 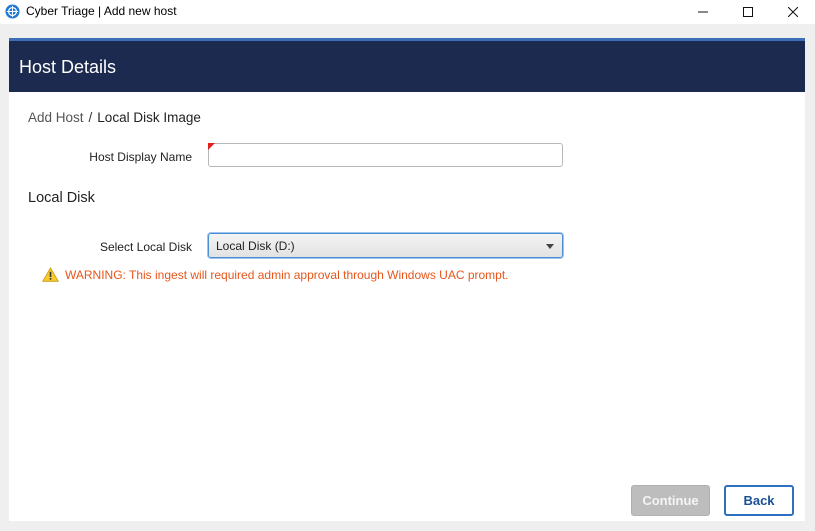 I want to click on minimize-icon, so click(x=703, y=12).